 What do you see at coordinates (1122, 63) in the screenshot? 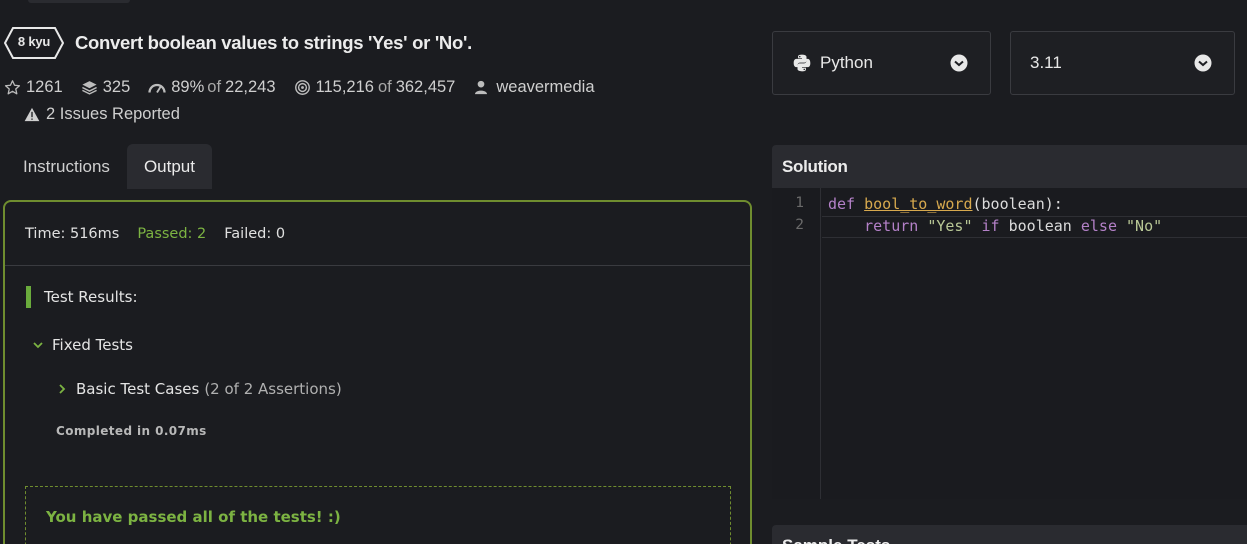
I see `version-select: 3.11` at bounding box center [1122, 63].